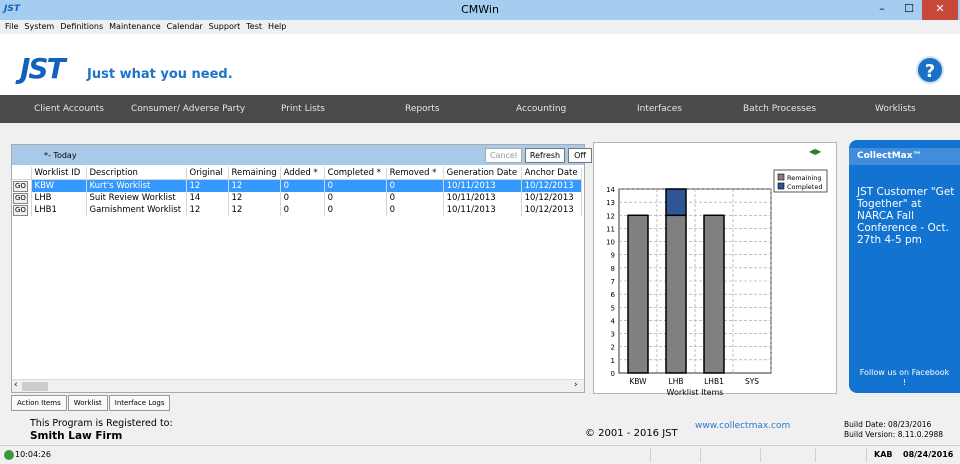 The height and width of the screenshot is (464, 960). What do you see at coordinates (188, 109) in the screenshot?
I see `nav-consumer-adverse-party: Consumer/ Adverse Party` at bounding box center [188, 109].